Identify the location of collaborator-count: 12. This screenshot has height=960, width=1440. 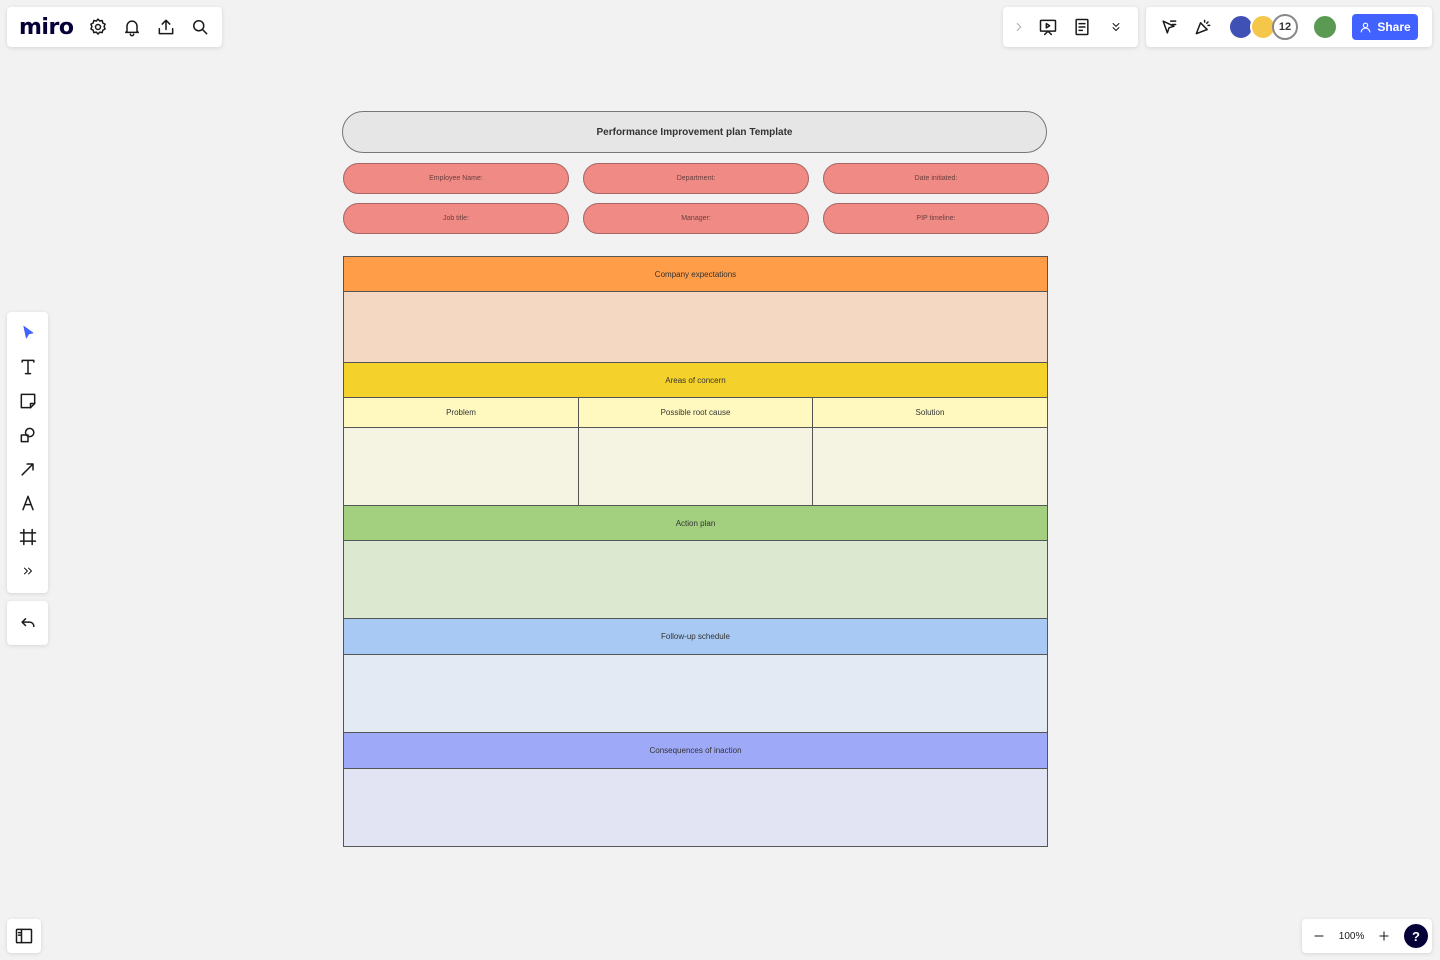
(1285, 27).